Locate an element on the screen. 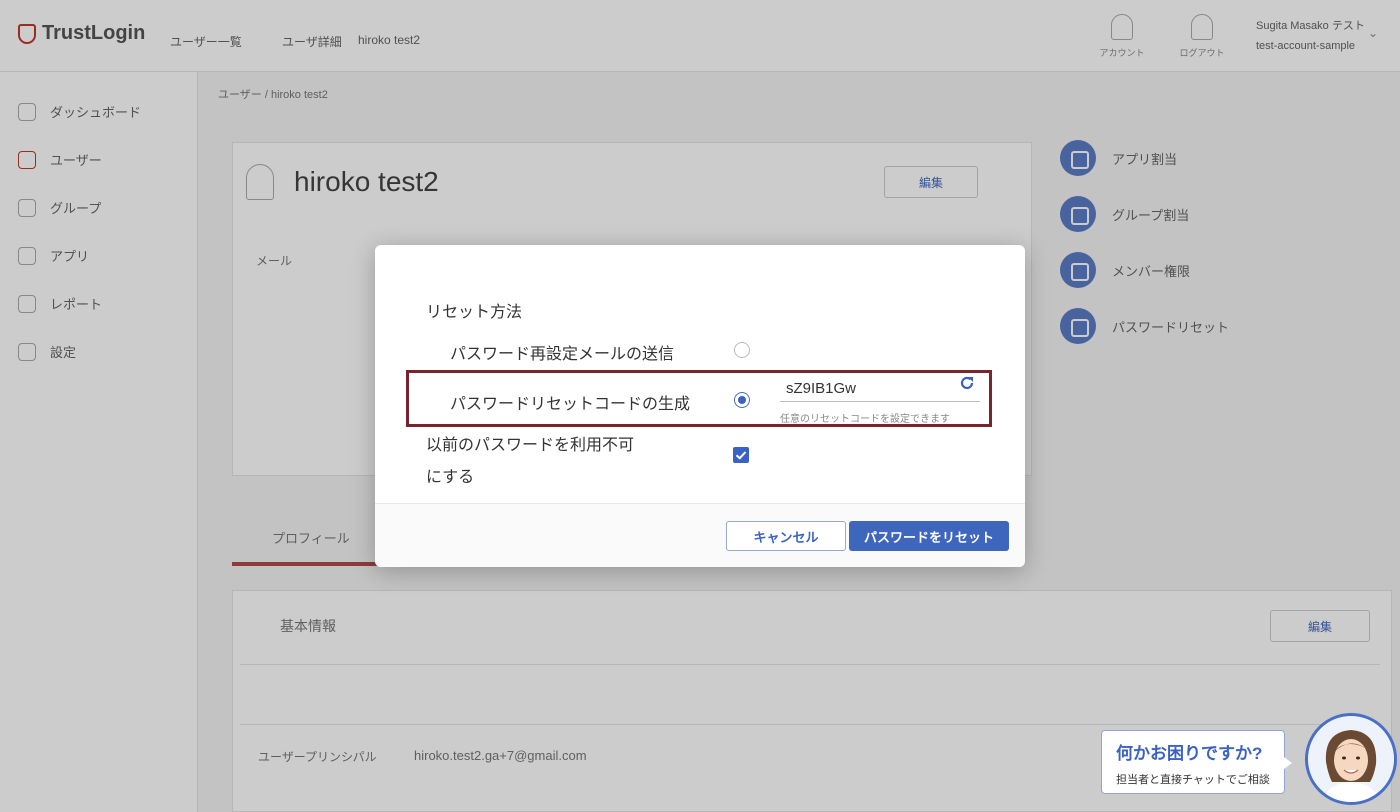 This screenshot has height=812, width=1400. cancel-button: キャンセル is located at coordinates (786, 536).